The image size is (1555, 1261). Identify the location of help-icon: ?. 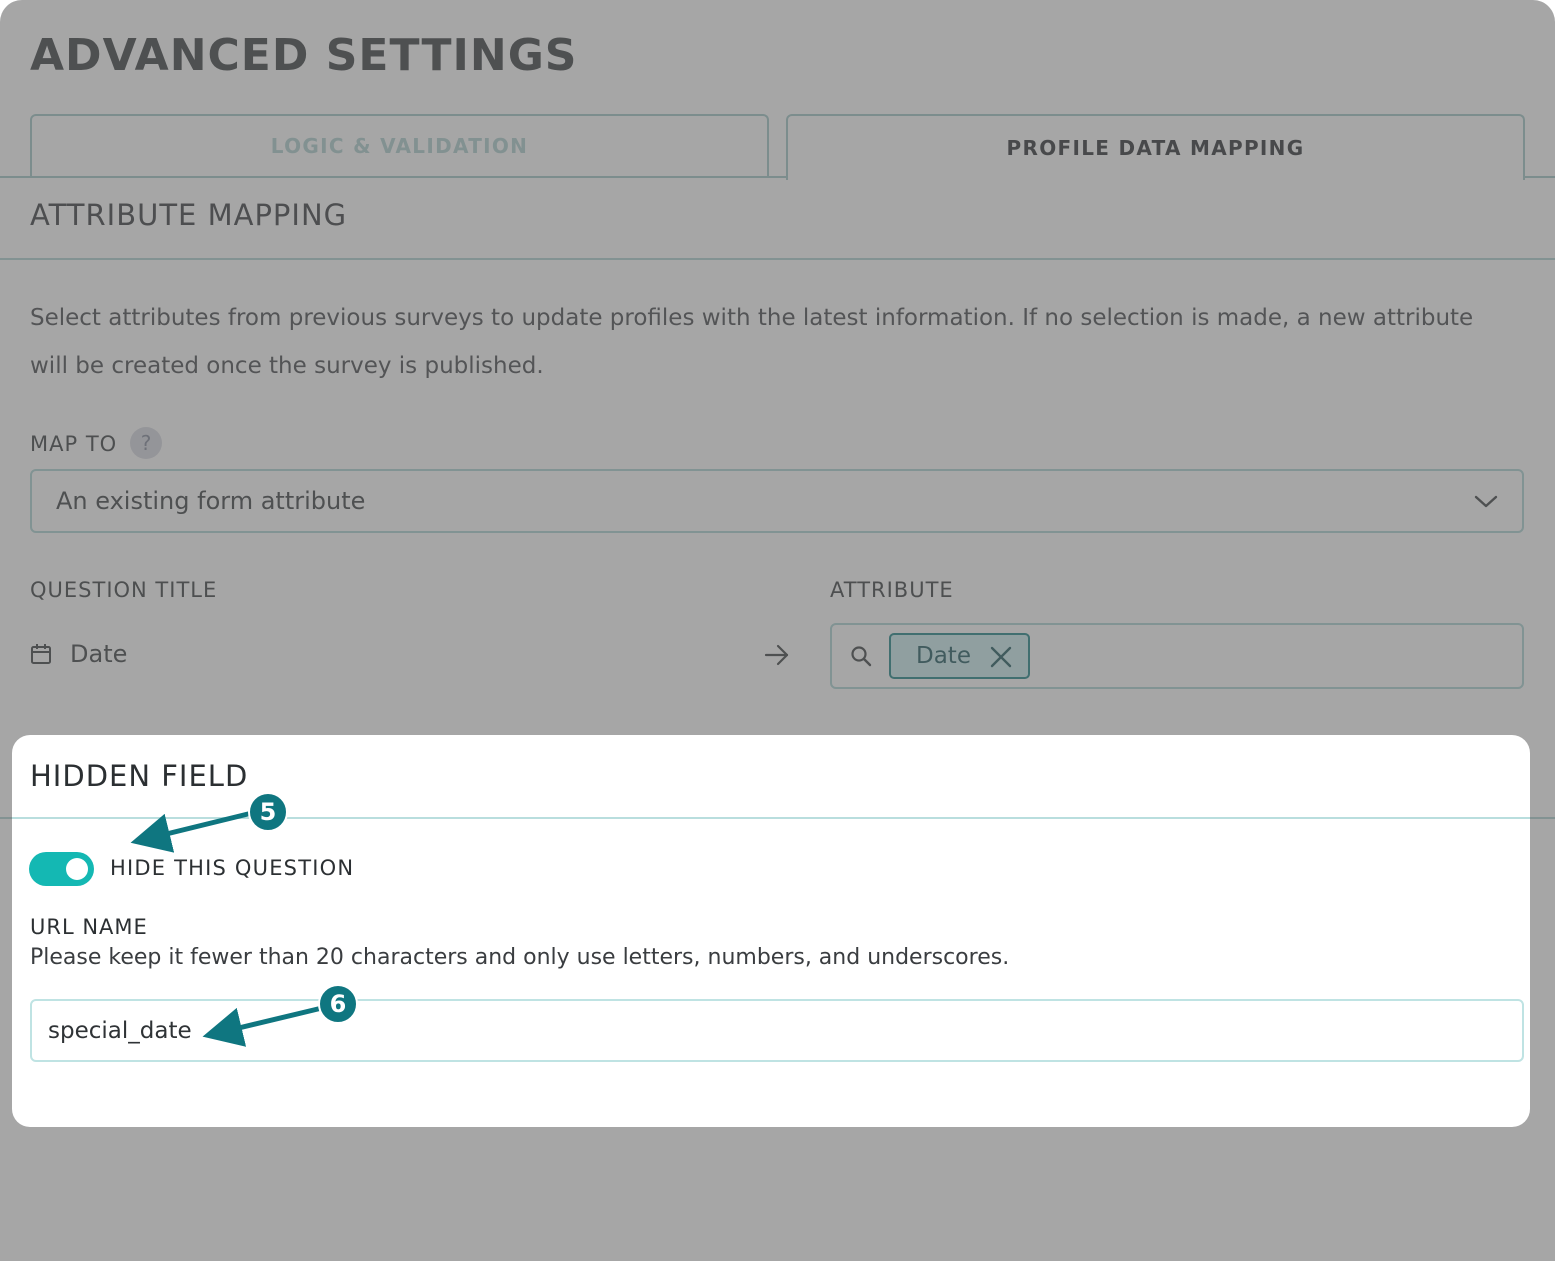
(146, 443).